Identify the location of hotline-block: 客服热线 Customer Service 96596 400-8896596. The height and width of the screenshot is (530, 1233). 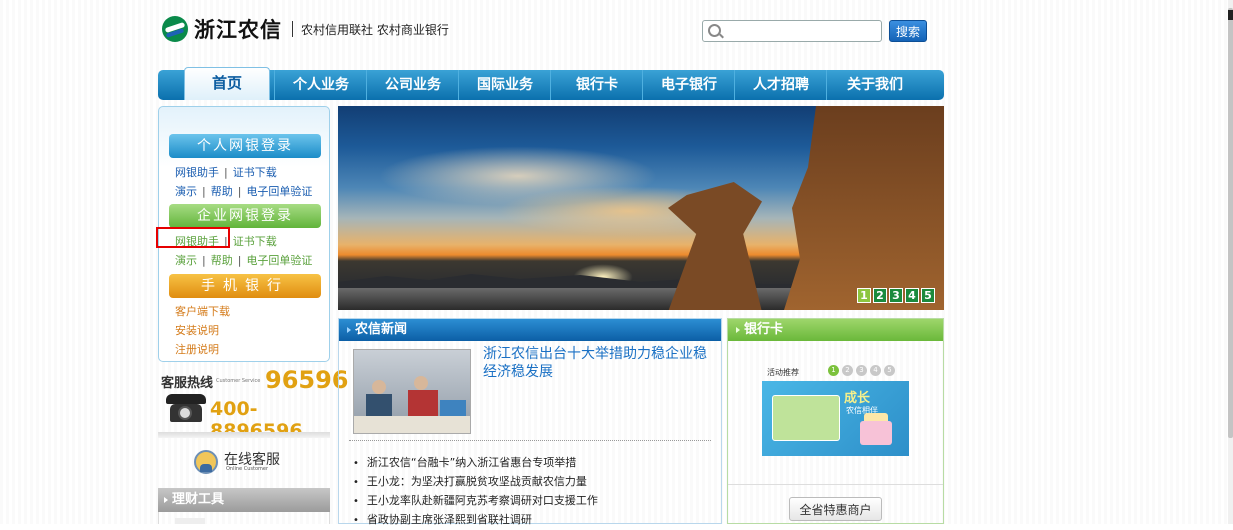
(253, 404).